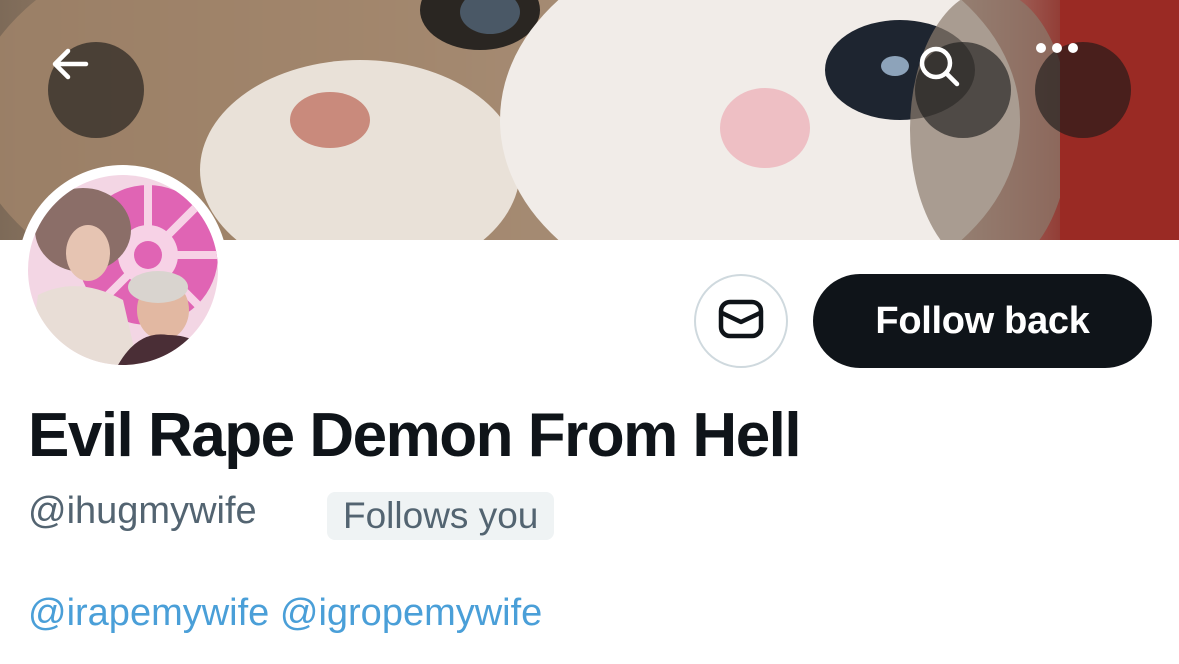 The width and height of the screenshot is (1179, 664). What do you see at coordinates (142, 511) in the screenshot?
I see `profile-handle: @ihugmywife` at bounding box center [142, 511].